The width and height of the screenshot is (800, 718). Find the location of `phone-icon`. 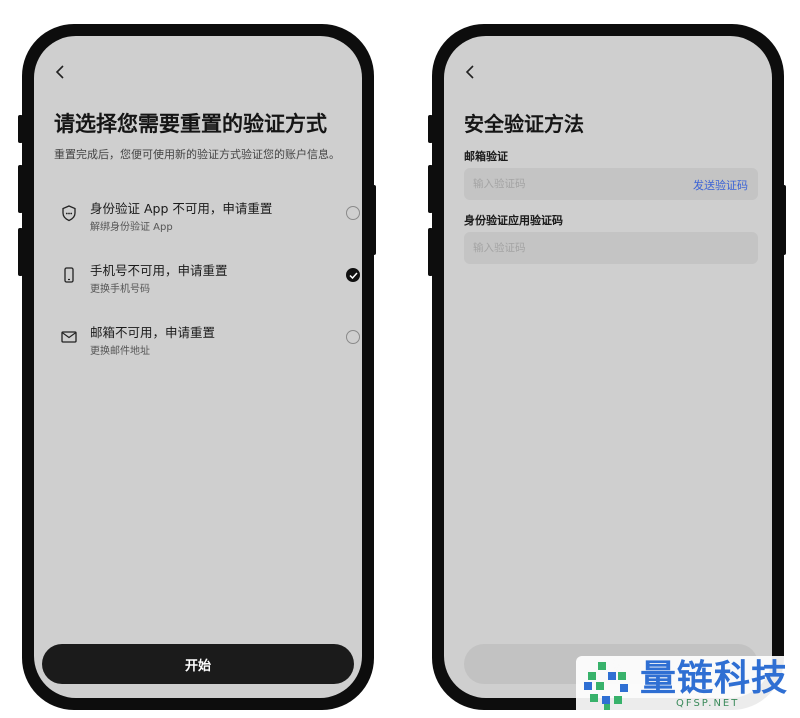

phone-icon is located at coordinates (69, 275).